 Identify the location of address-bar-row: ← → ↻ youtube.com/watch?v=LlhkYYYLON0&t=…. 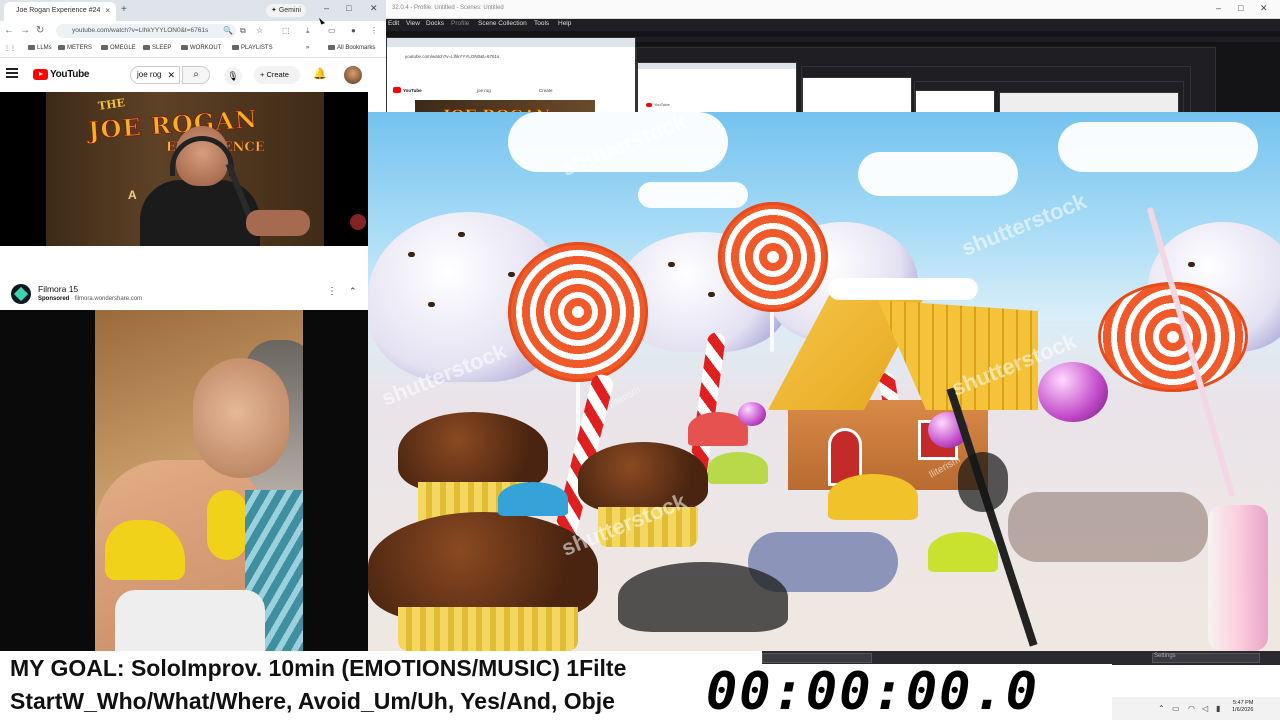
(193, 31).